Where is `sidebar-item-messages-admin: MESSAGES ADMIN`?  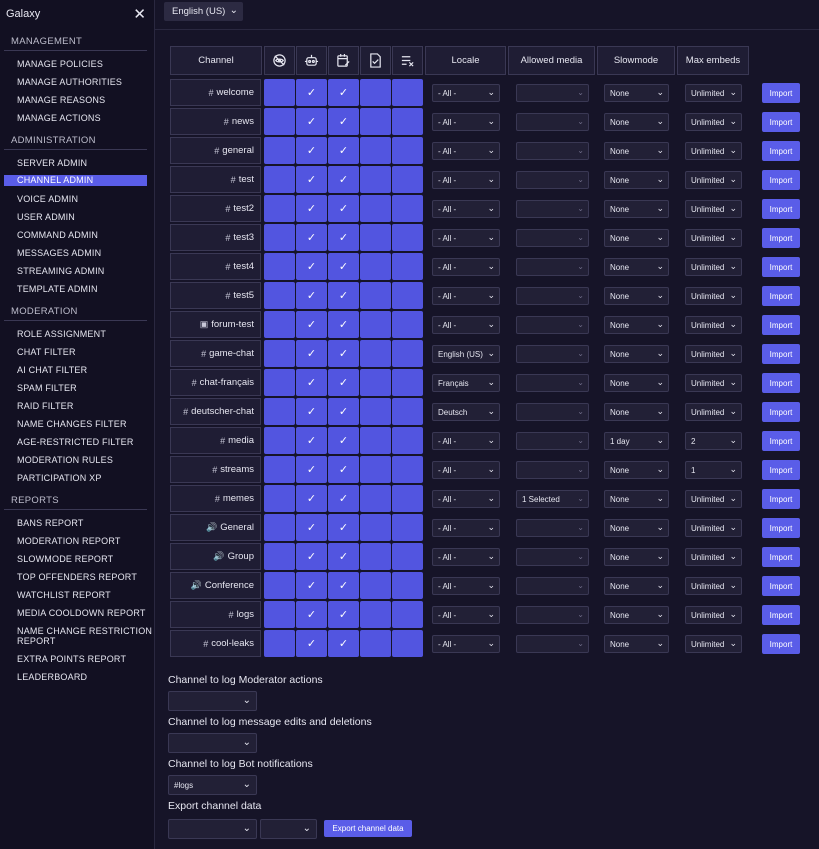
sidebar-item-messages-admin: MESSAGES ADMIN is located at coordinates (77, 253).